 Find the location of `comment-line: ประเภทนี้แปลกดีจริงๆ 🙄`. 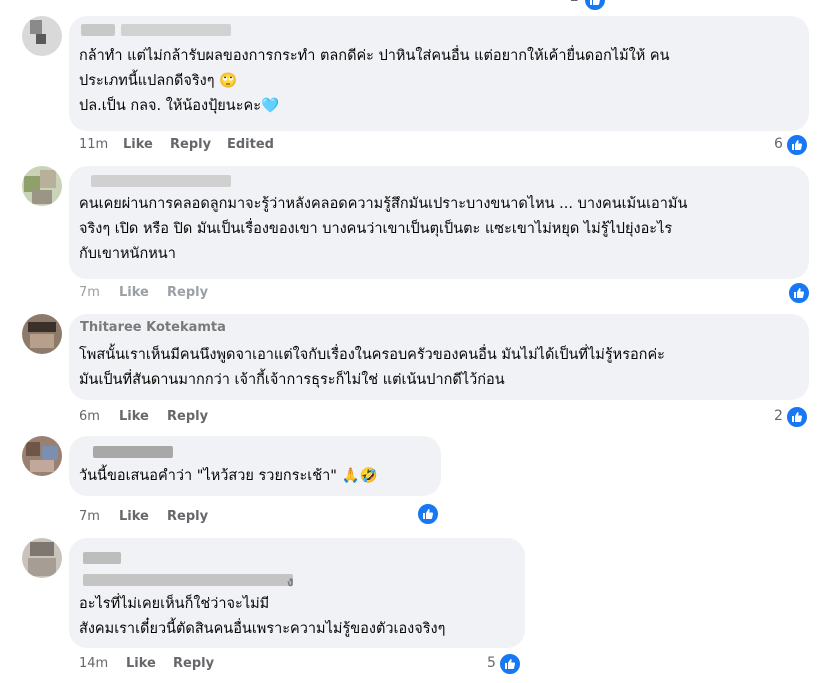

comment-line: ประเภทนี้แปลกดีจริงๆ 🙄 is located at coordinates (158, 81).